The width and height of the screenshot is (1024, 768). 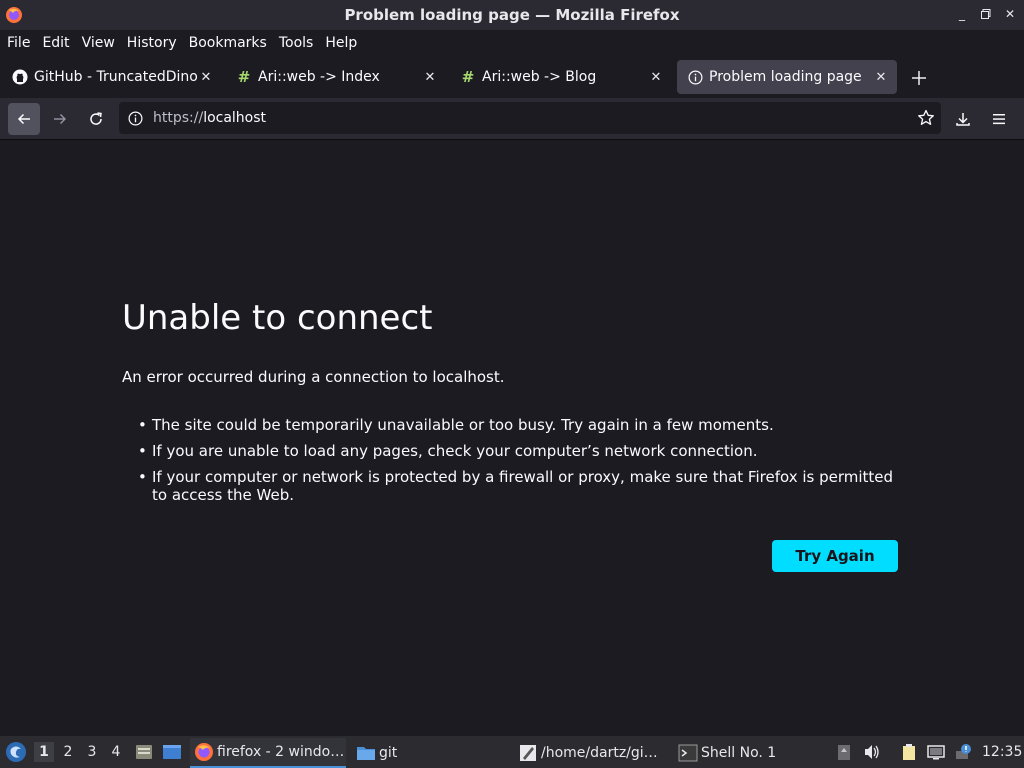 I want to click on text-editor-icon, so click(x=528, y=753).